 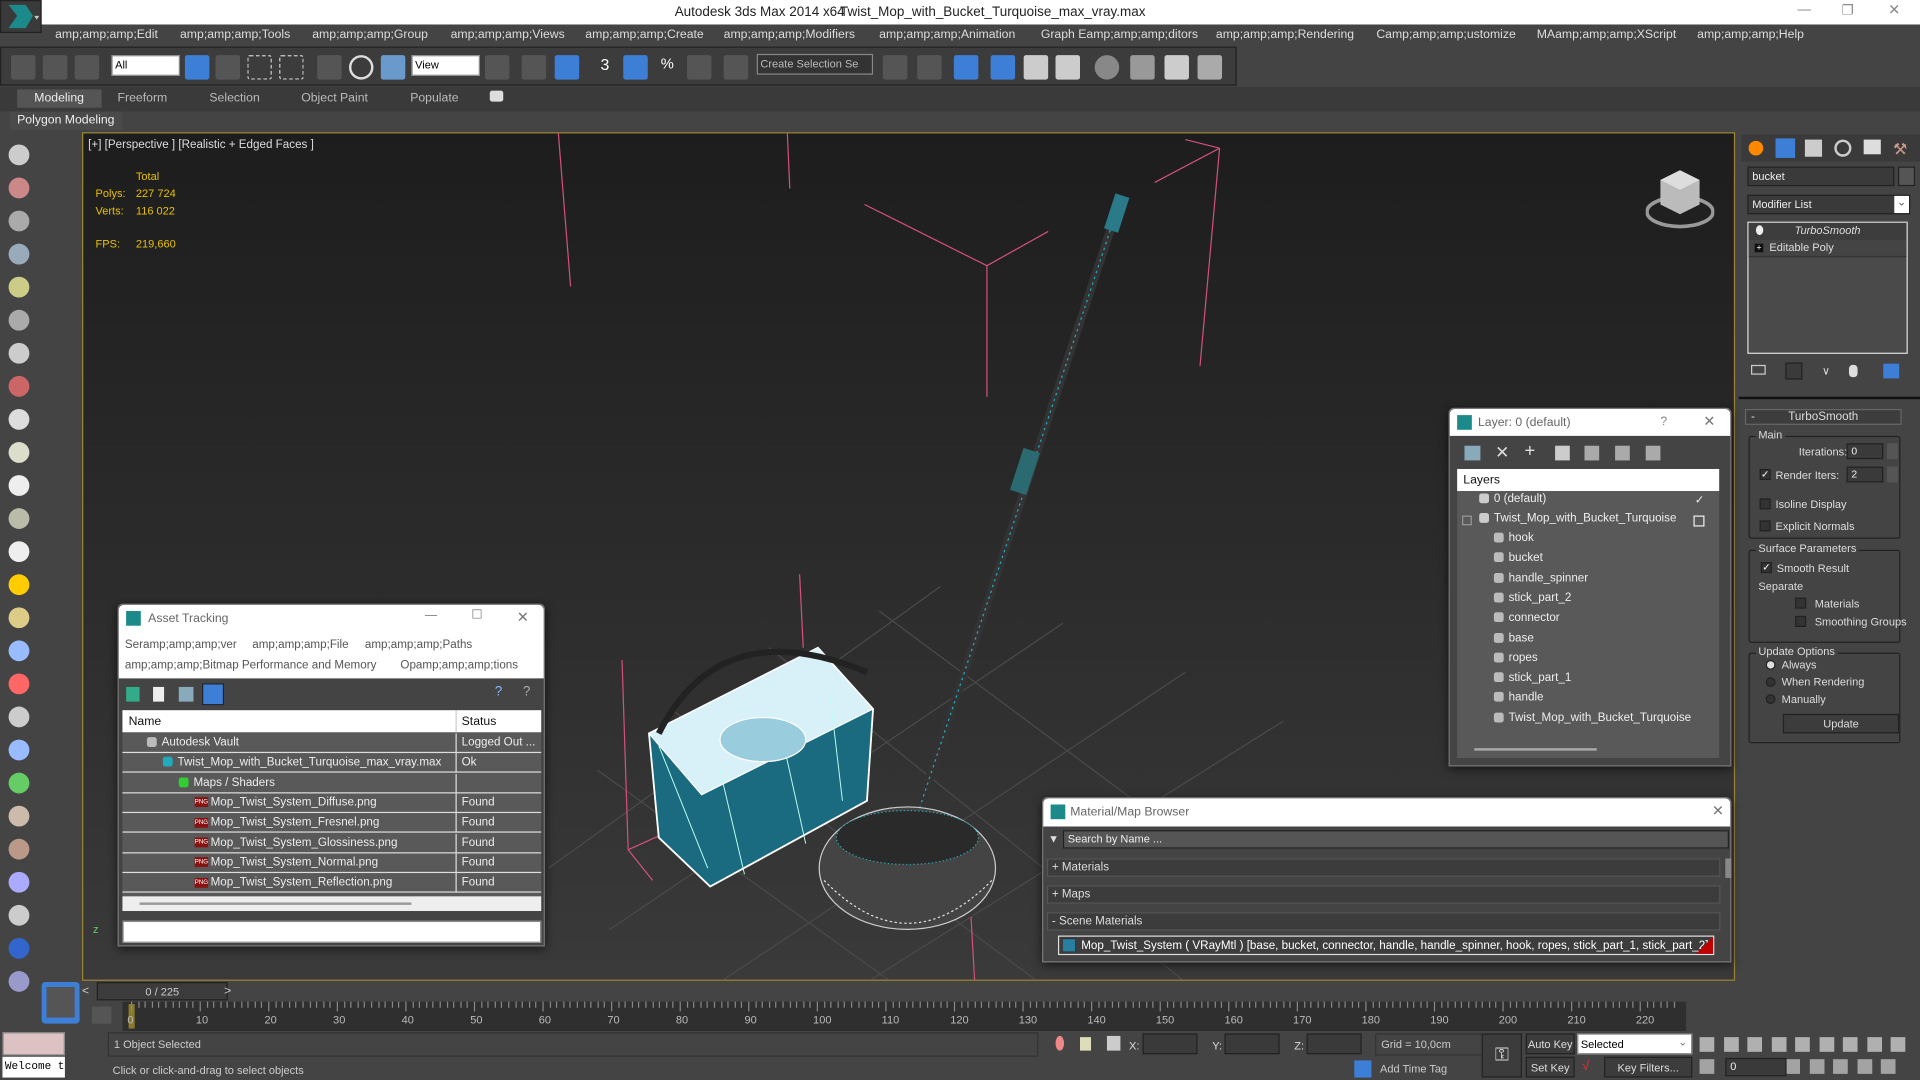 What do you see at coordinates (1826, 371) in the screenshot?
I see `make-unique-icon: ∨` at bounding box center [1826, 371].